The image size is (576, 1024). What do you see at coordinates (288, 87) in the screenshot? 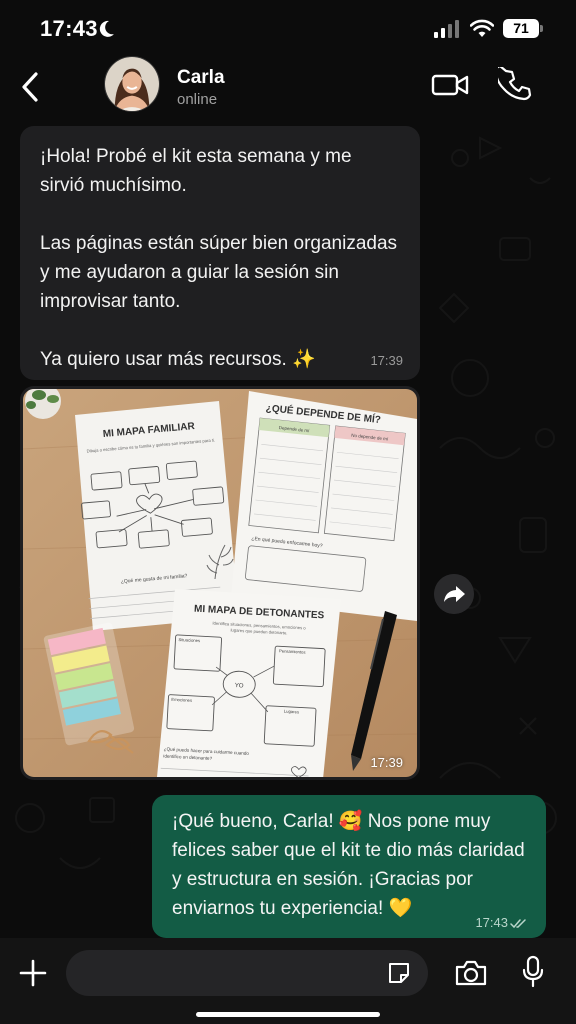
I see `chat-header: Carla online` at bounding box center [288, 87].